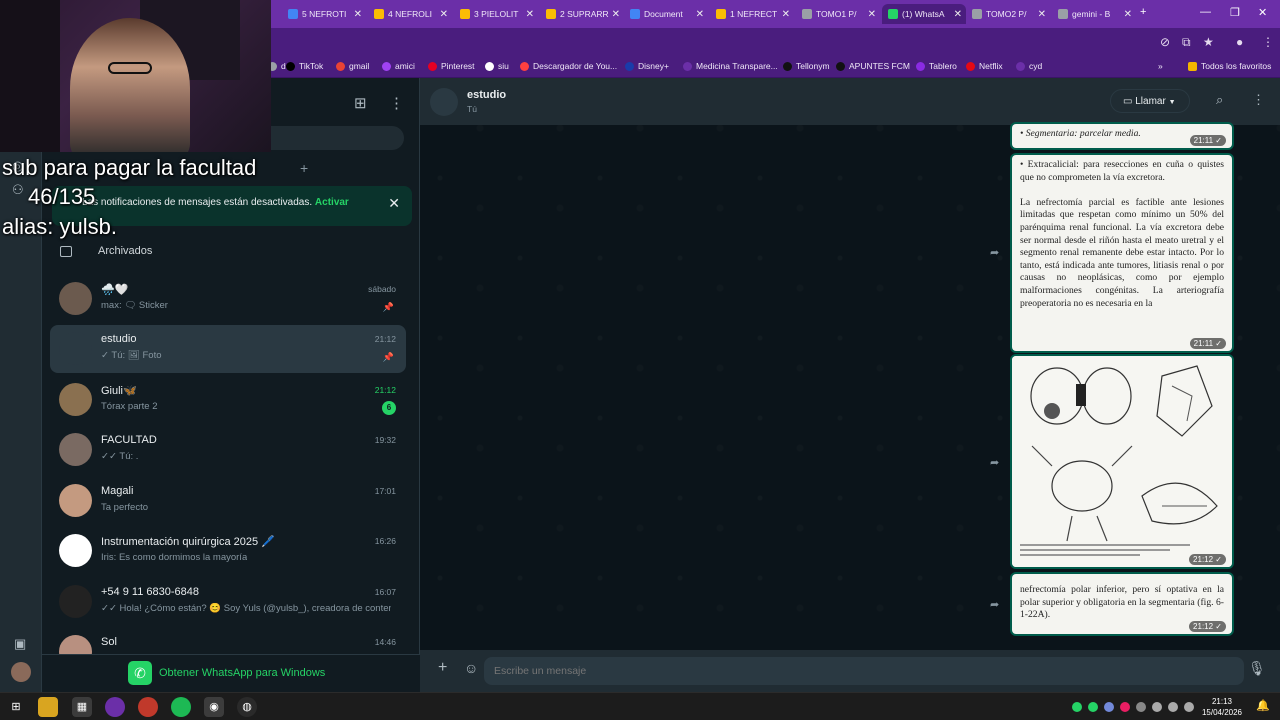 This screenshot has width=1280, height=720. I want to click on mic-tray-icon, so click(1157, 707).